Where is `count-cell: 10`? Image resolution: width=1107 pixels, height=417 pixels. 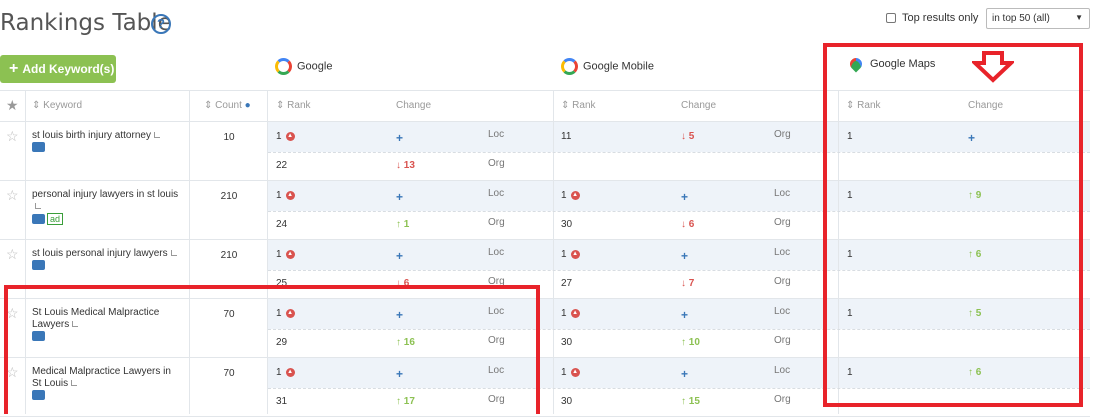
count-cell: 10 is located at coordinates (229, 137).